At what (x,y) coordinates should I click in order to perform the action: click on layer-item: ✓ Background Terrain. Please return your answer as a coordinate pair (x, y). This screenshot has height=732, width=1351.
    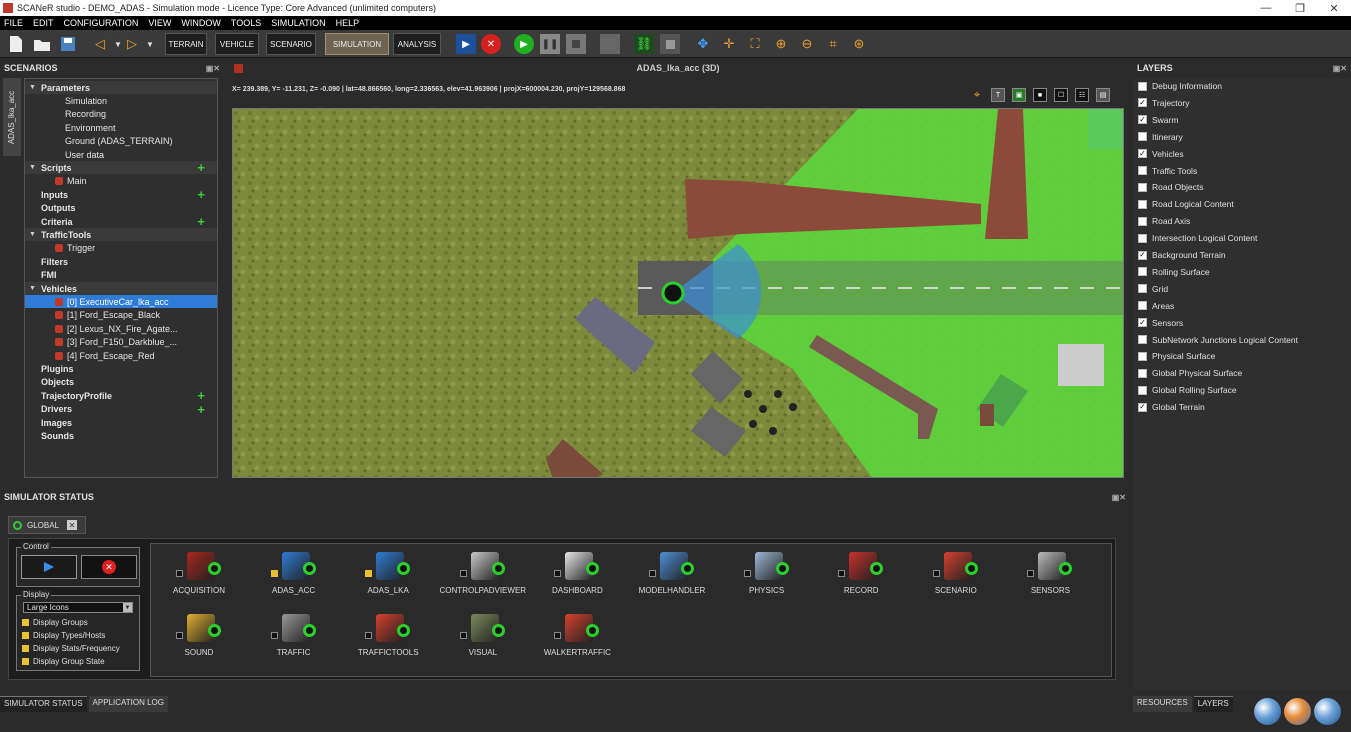
    Looking at the image, I should click on (1182, 255).